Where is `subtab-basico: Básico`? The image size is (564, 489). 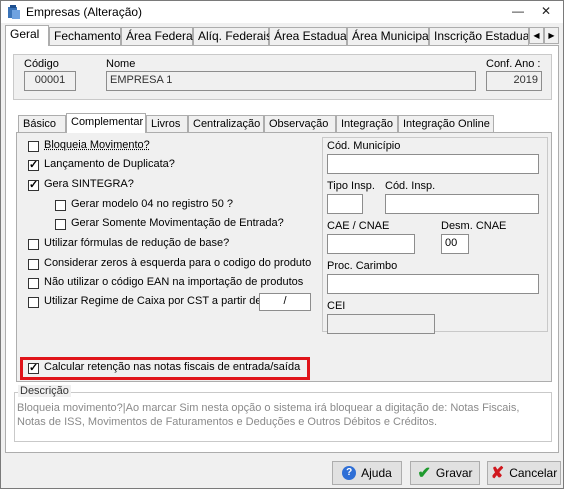
subtab-basico: Básico is located at coordinates (42, 123).